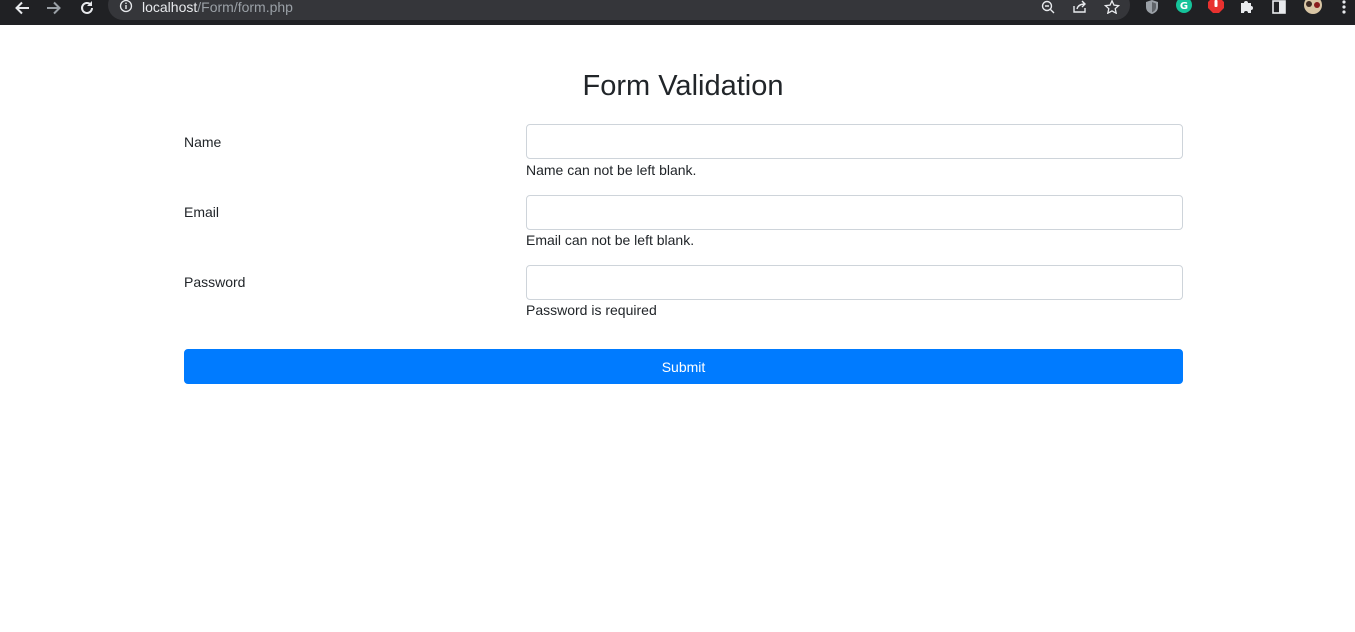 Image resolution: width=1355 pixels, height=632 pixels. What do you see at coordinates (202, 212) in the screenshot?
I see `email-label: Email` at bounding box center [202, 212].